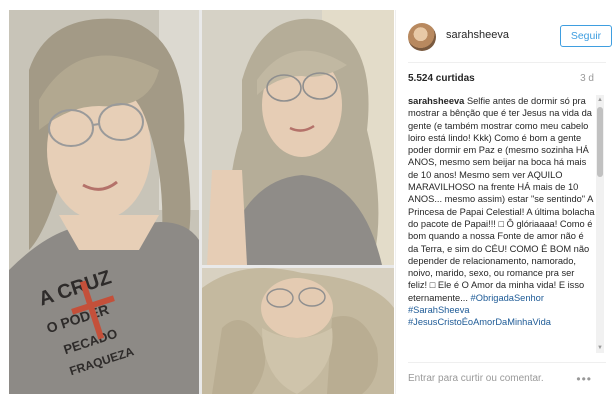 This screenshot has height=420, width=612. Describe the element at coordinates (507, 298) in the screenshot. I see `hashtag-link: #ObrigadaSenhor` at that location.